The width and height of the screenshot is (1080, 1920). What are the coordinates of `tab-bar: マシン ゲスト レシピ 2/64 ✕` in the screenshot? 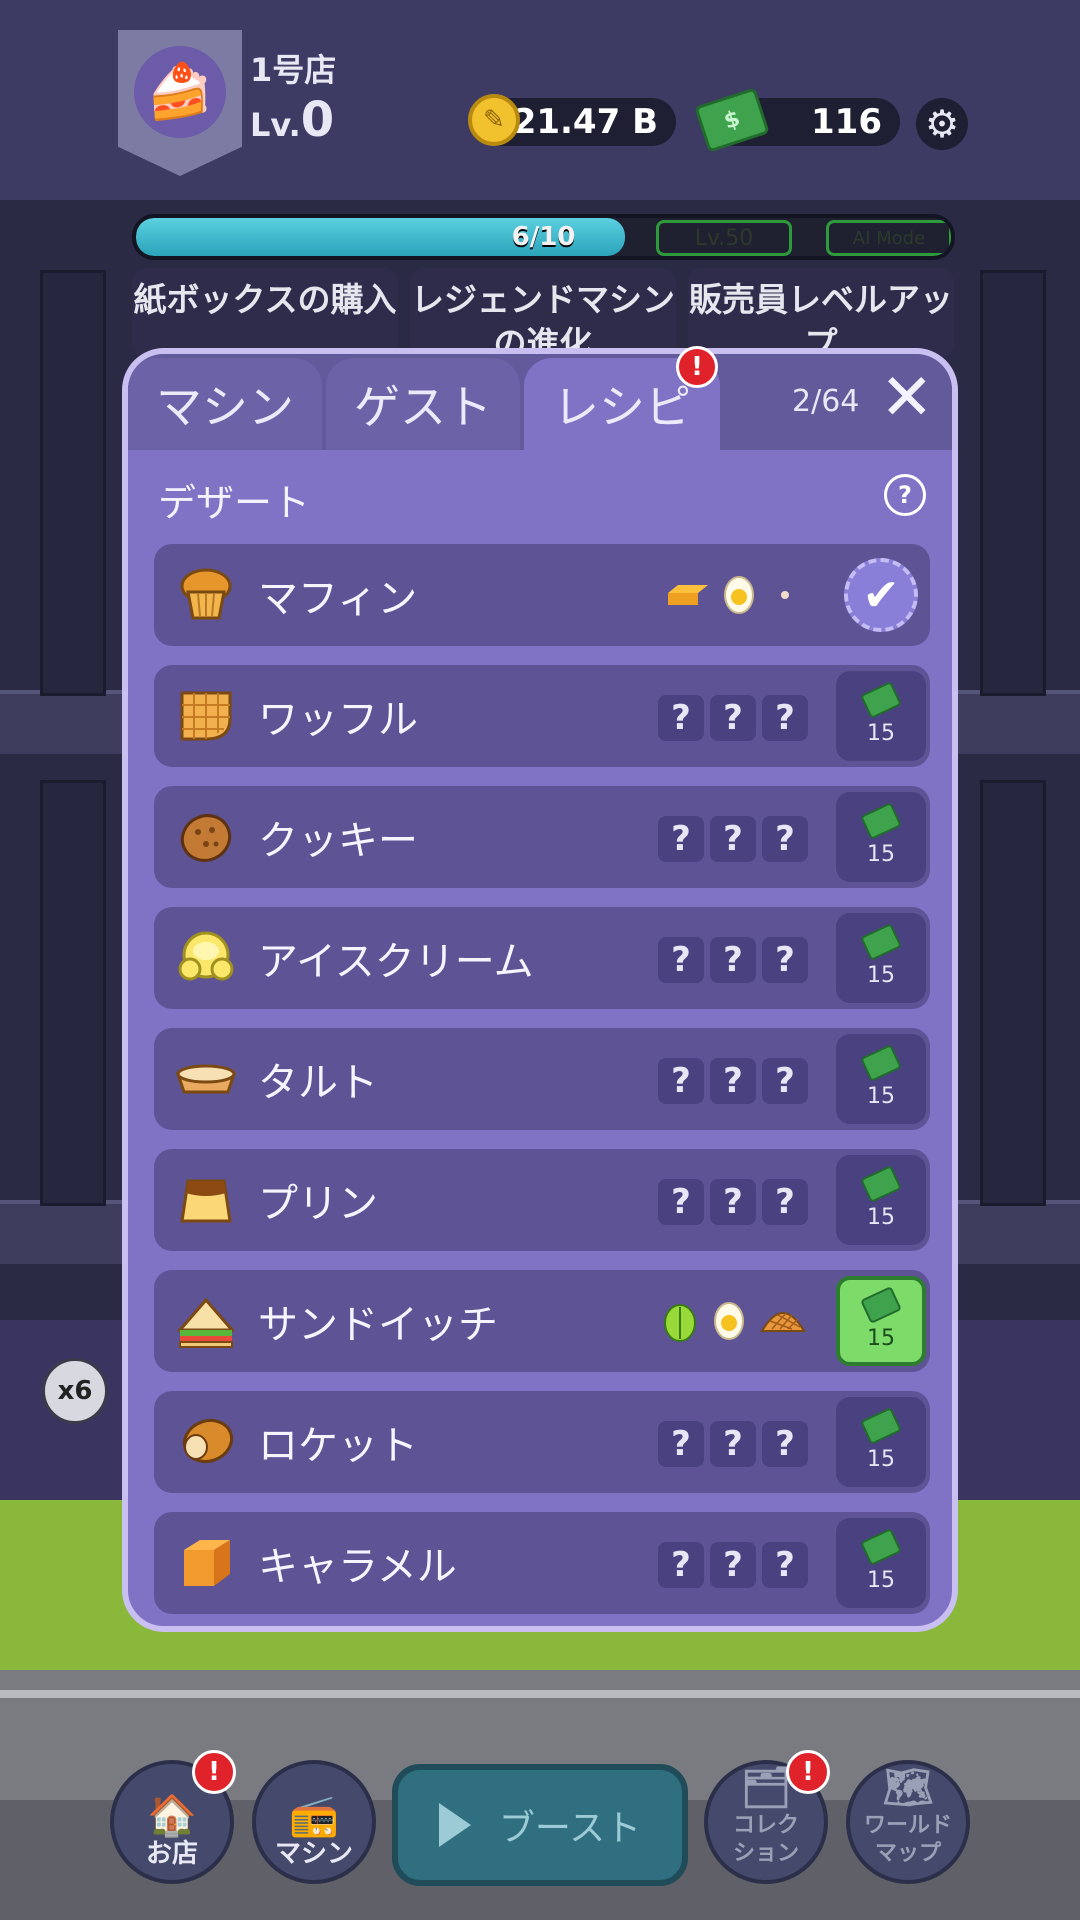 It's located at (540, 402).